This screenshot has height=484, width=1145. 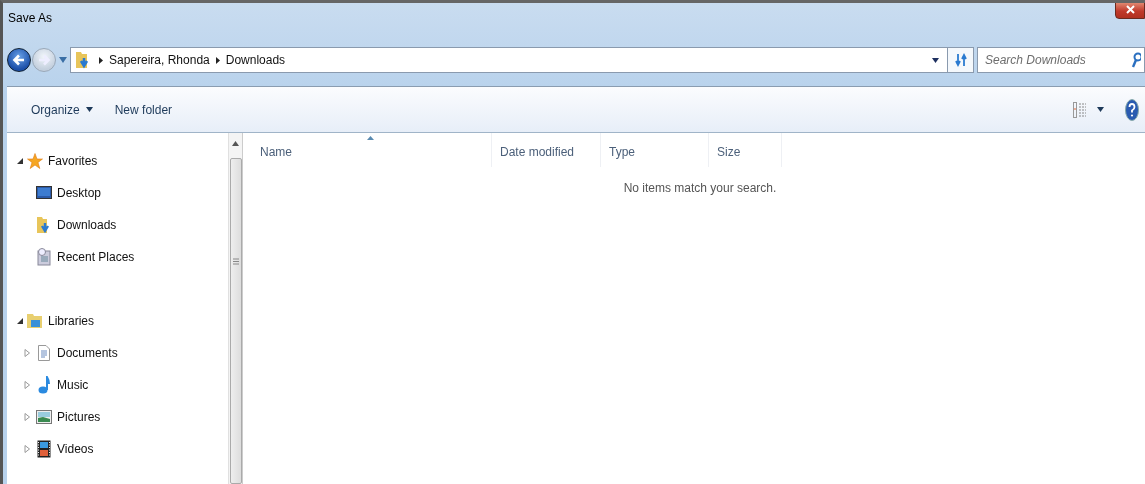 What do you see at coordinates (699, 188) in the screenshot?
I see `empty-message: No items match your search.` at bounding box center [699, 188].